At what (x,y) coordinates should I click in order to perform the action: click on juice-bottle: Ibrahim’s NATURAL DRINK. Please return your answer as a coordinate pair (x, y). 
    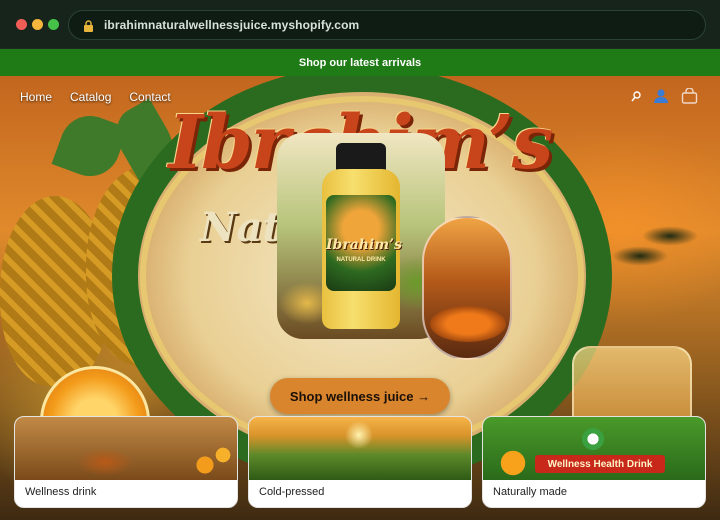
    Looking at the image, I should click on (362, 236).